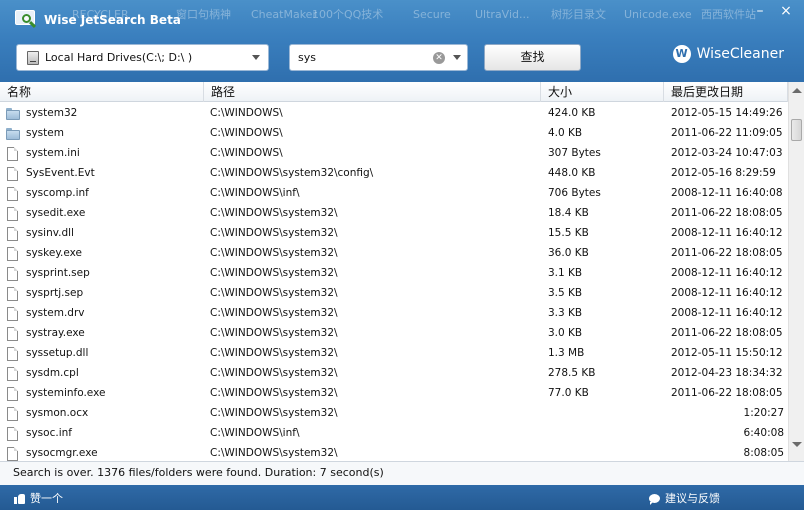 The width and height of the screenshot is (804, 510). Describe the element at coordinates (740, 54) in the screenshot. I see `brand-name: WiseCleaner` at that location.